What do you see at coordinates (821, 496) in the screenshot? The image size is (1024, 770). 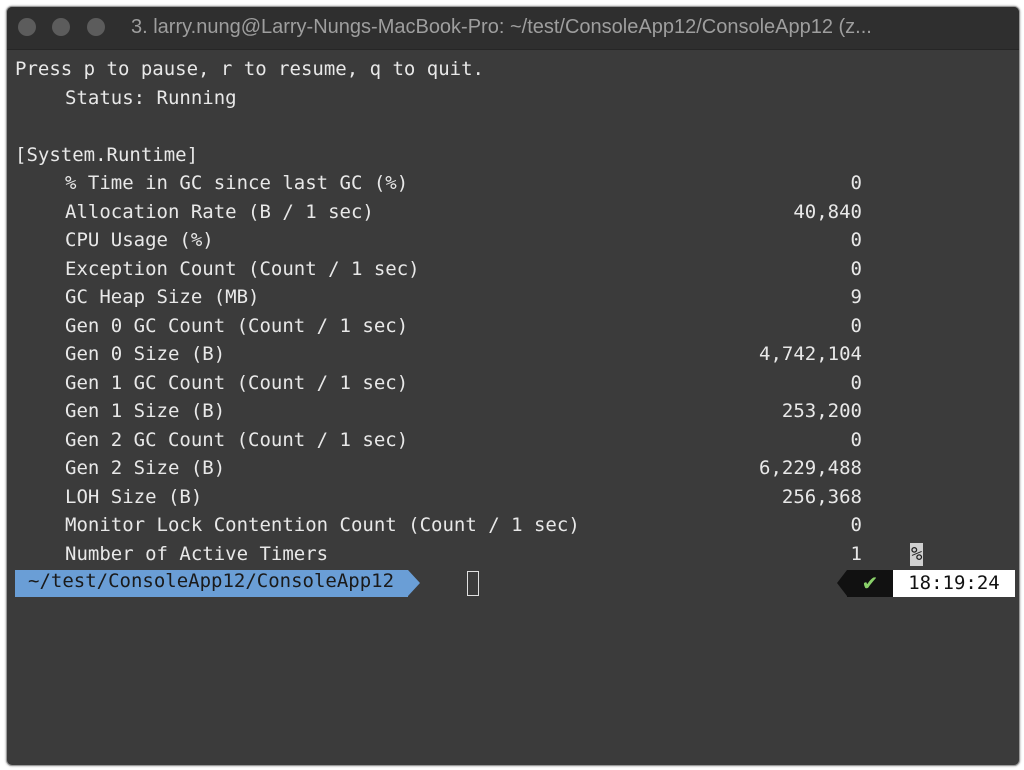 I see `counter-value: 256,368` at bounding box center [821, 496].